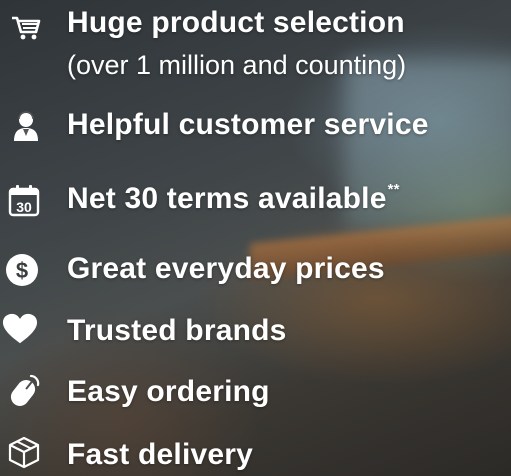 Image resolution: width=511 pixels, height=476 pixels. What do you see at coordinates (226, 268) in the screenshot?
I see `feature-title: Great everyday prices` at bounding box center [226, 268].